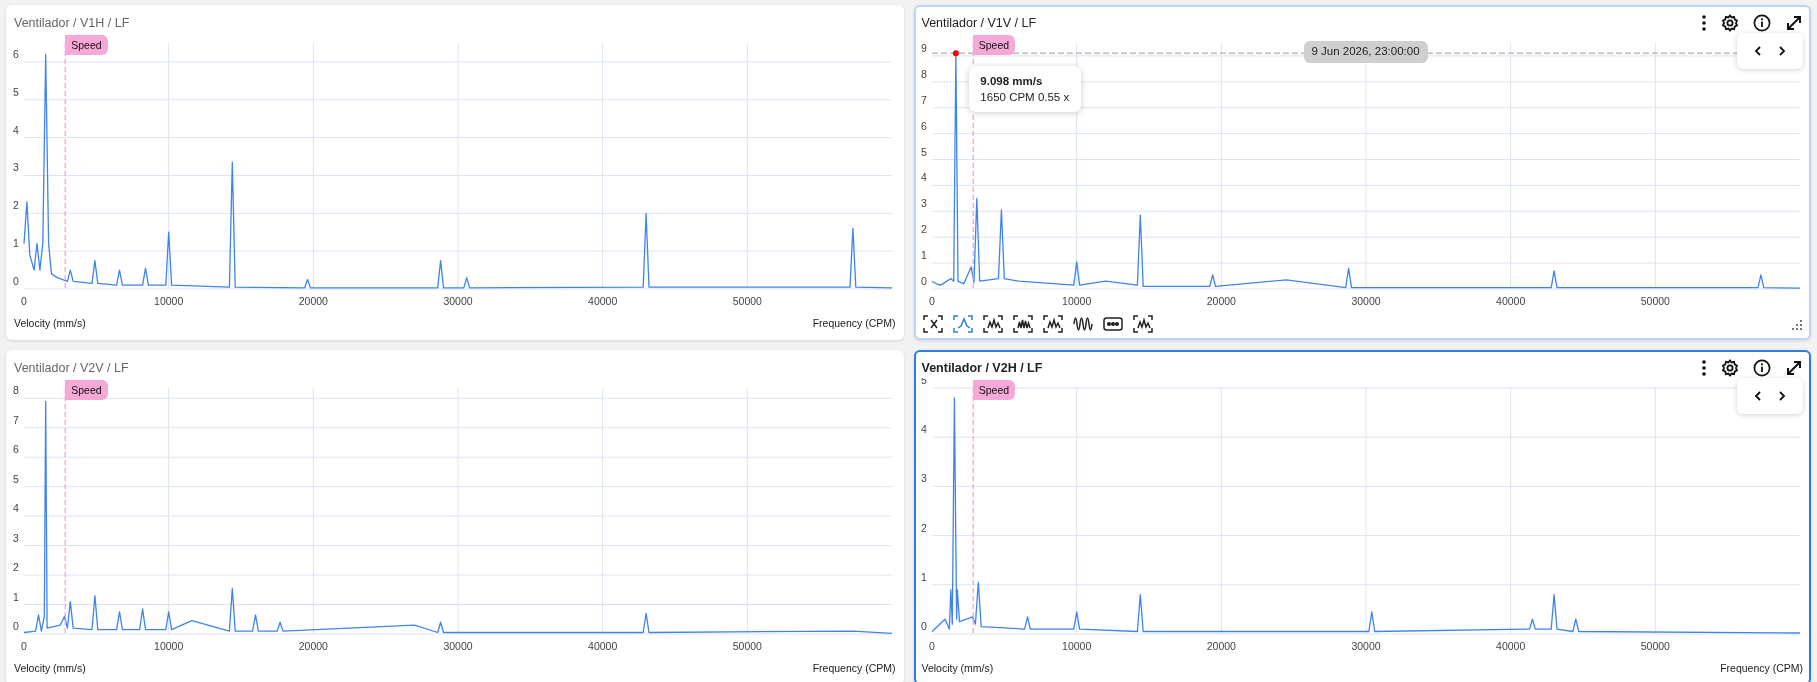 The width and height of the screenshot is (1817, 682). I want to click on more-icon, so click(1704, 23).